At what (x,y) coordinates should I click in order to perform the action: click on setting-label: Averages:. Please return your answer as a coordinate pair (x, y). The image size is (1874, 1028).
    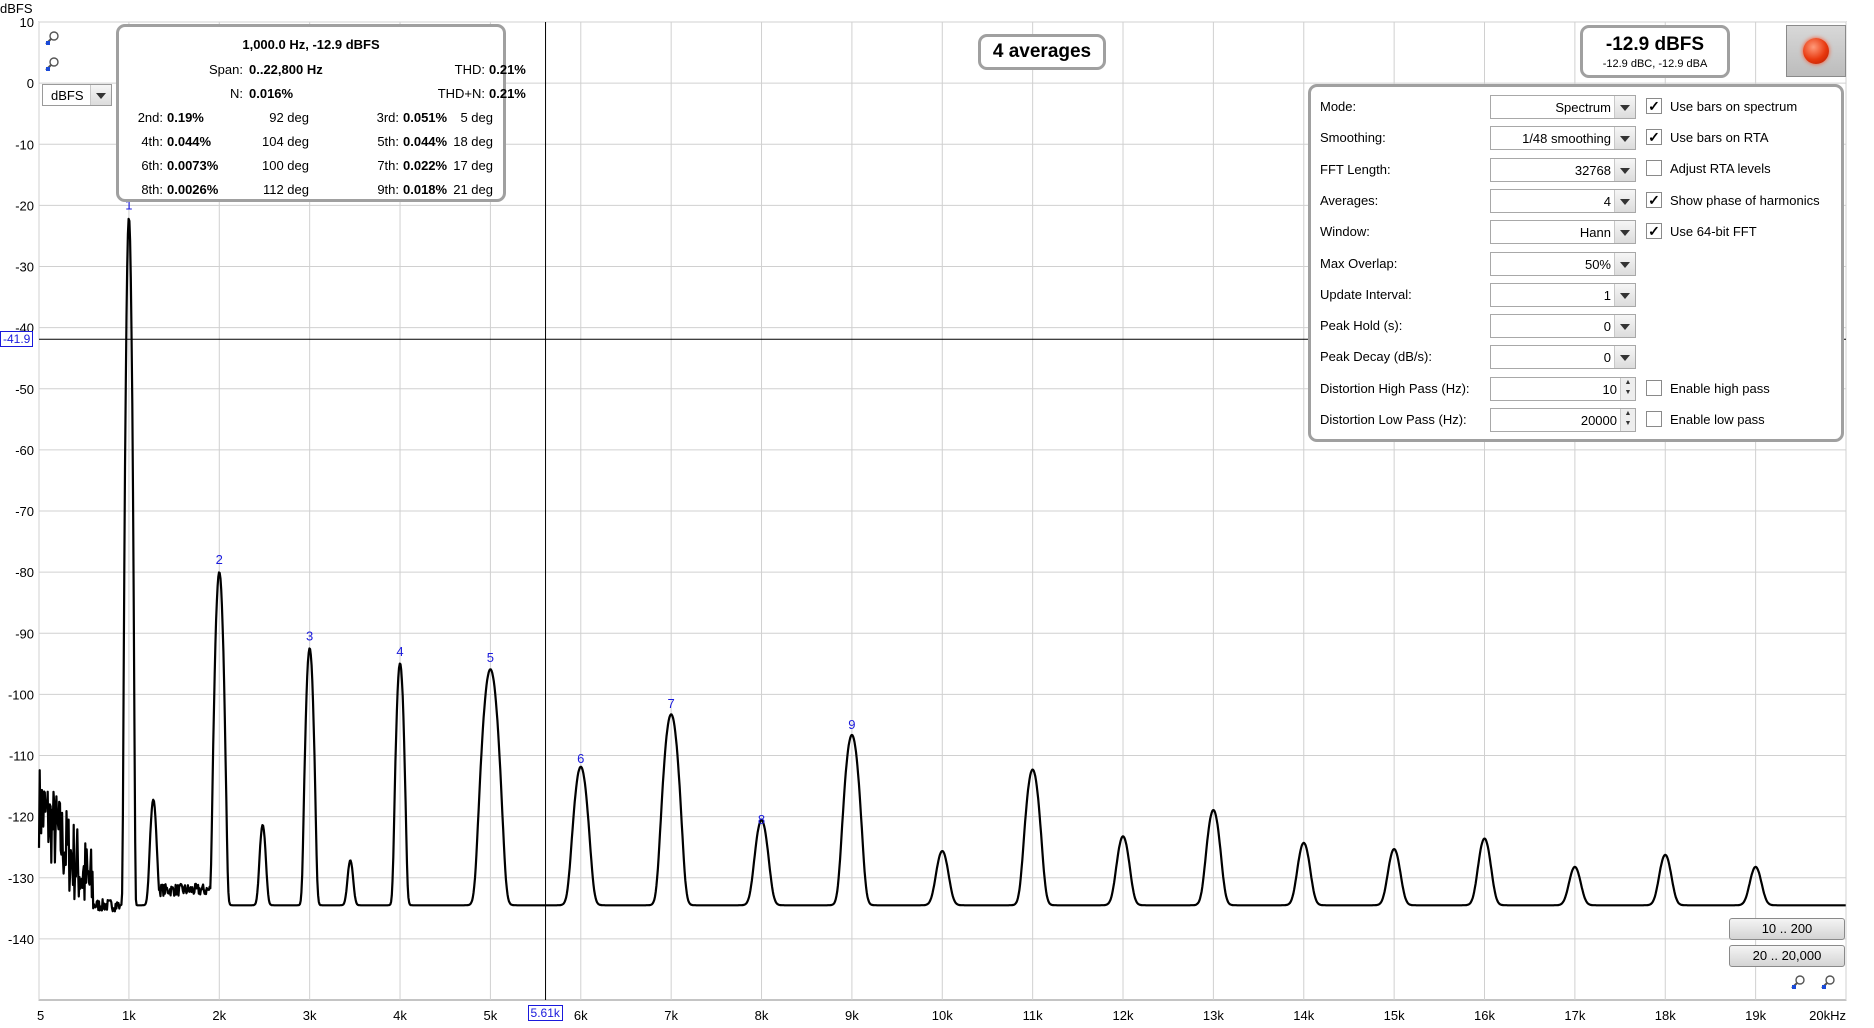
    Looking at the image, I should click on (1349, 200).